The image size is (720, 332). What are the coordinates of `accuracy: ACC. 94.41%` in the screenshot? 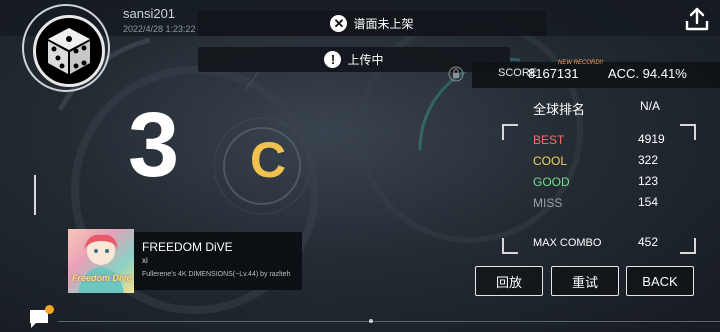 It's located at (647, 73).